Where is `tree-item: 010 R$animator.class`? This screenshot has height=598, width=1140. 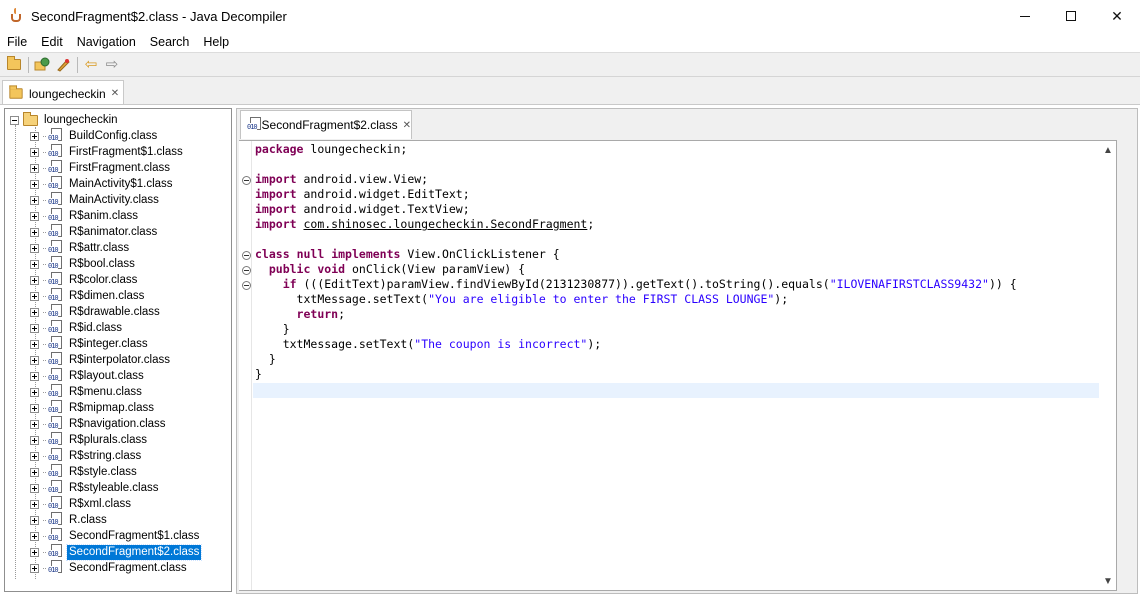
tree-item: 010 R$animator.class is located at coordinates (94, 232).